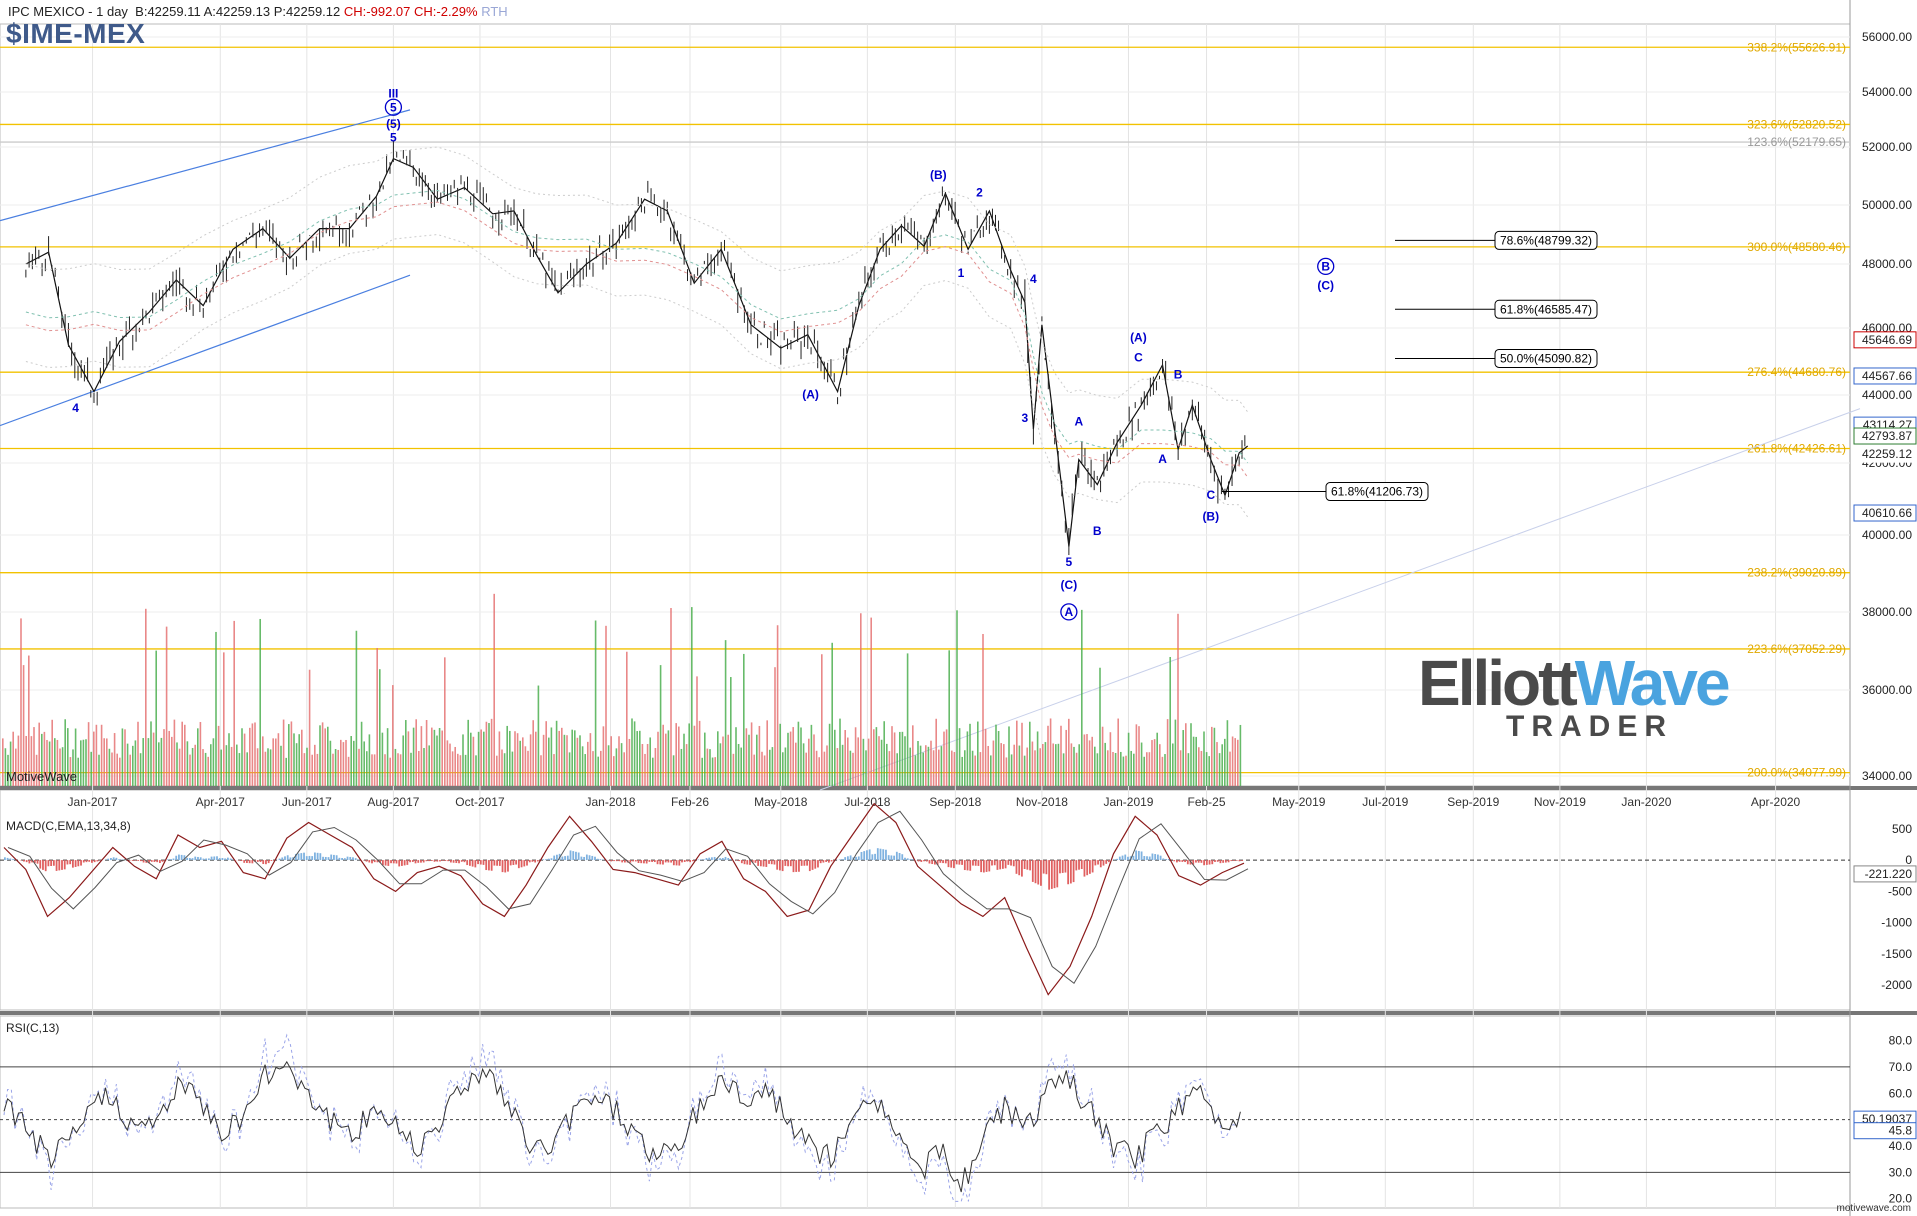 The height and width of the screenshot is (1216, 1917). I want to click on ask-value: A:42259.13, so click(237, 11).